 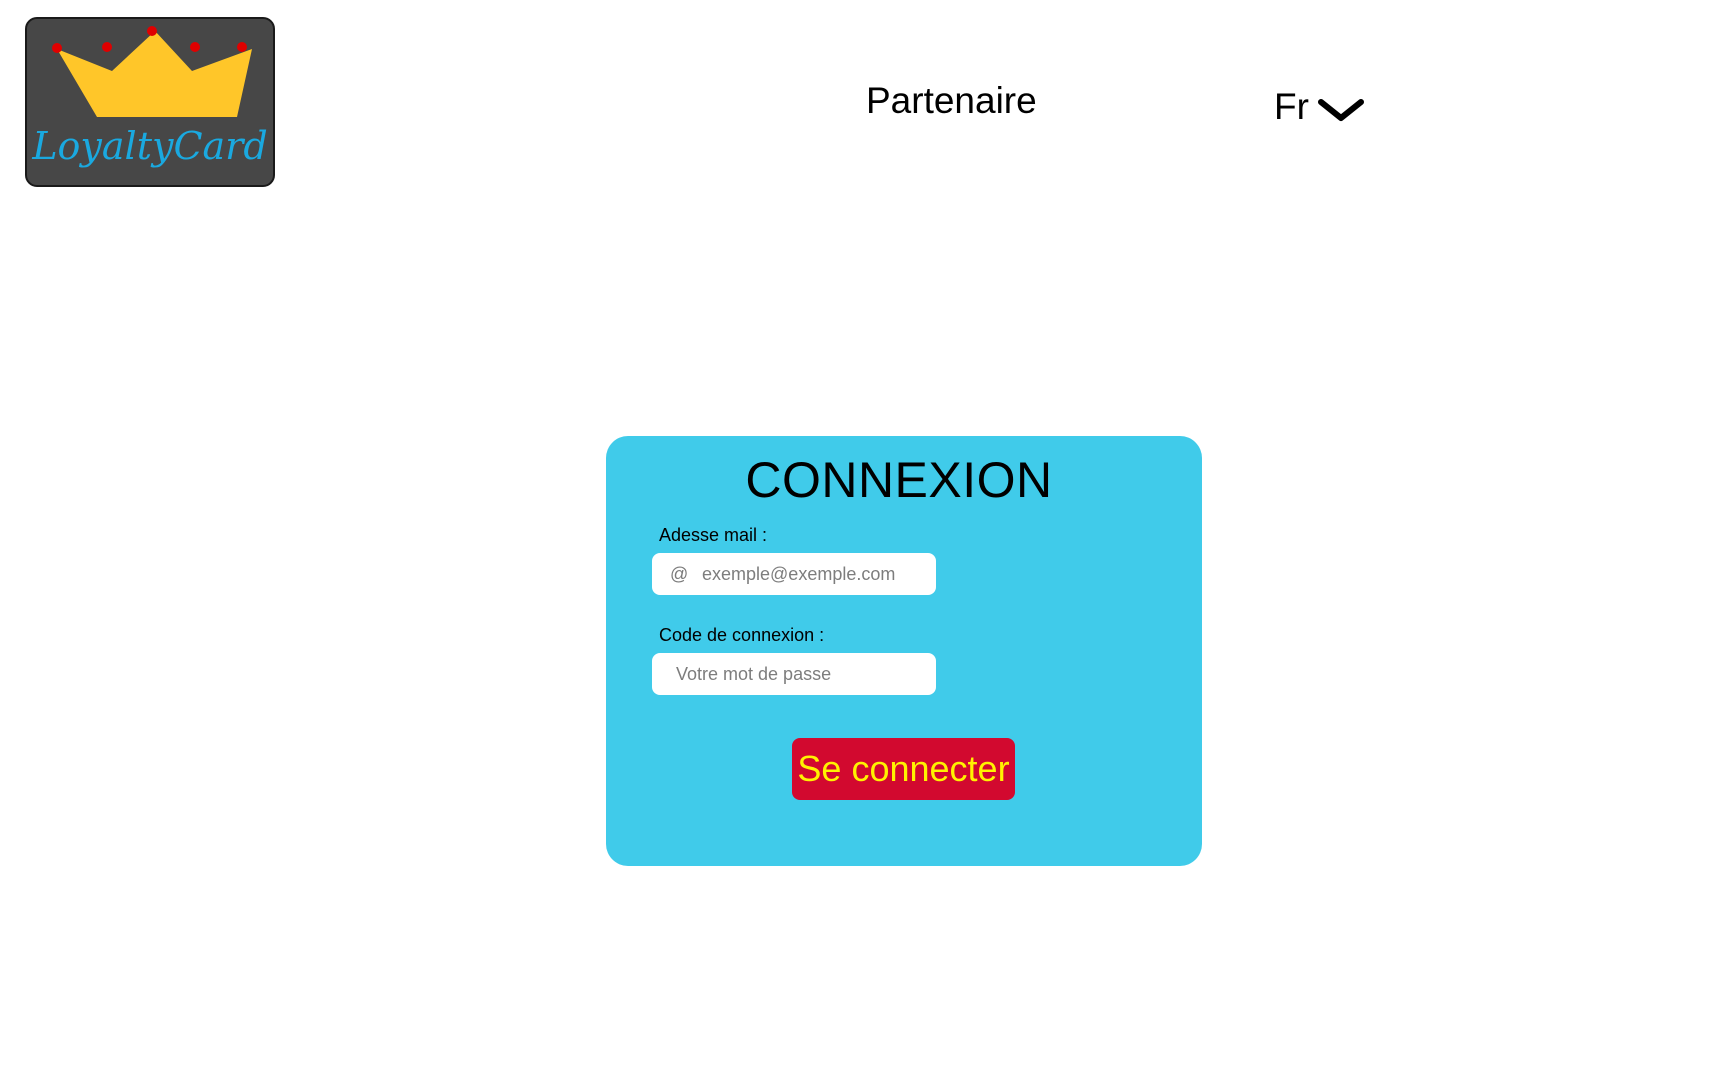 I want to click on login-title: CONNEXION, so click(x=899, y=480).